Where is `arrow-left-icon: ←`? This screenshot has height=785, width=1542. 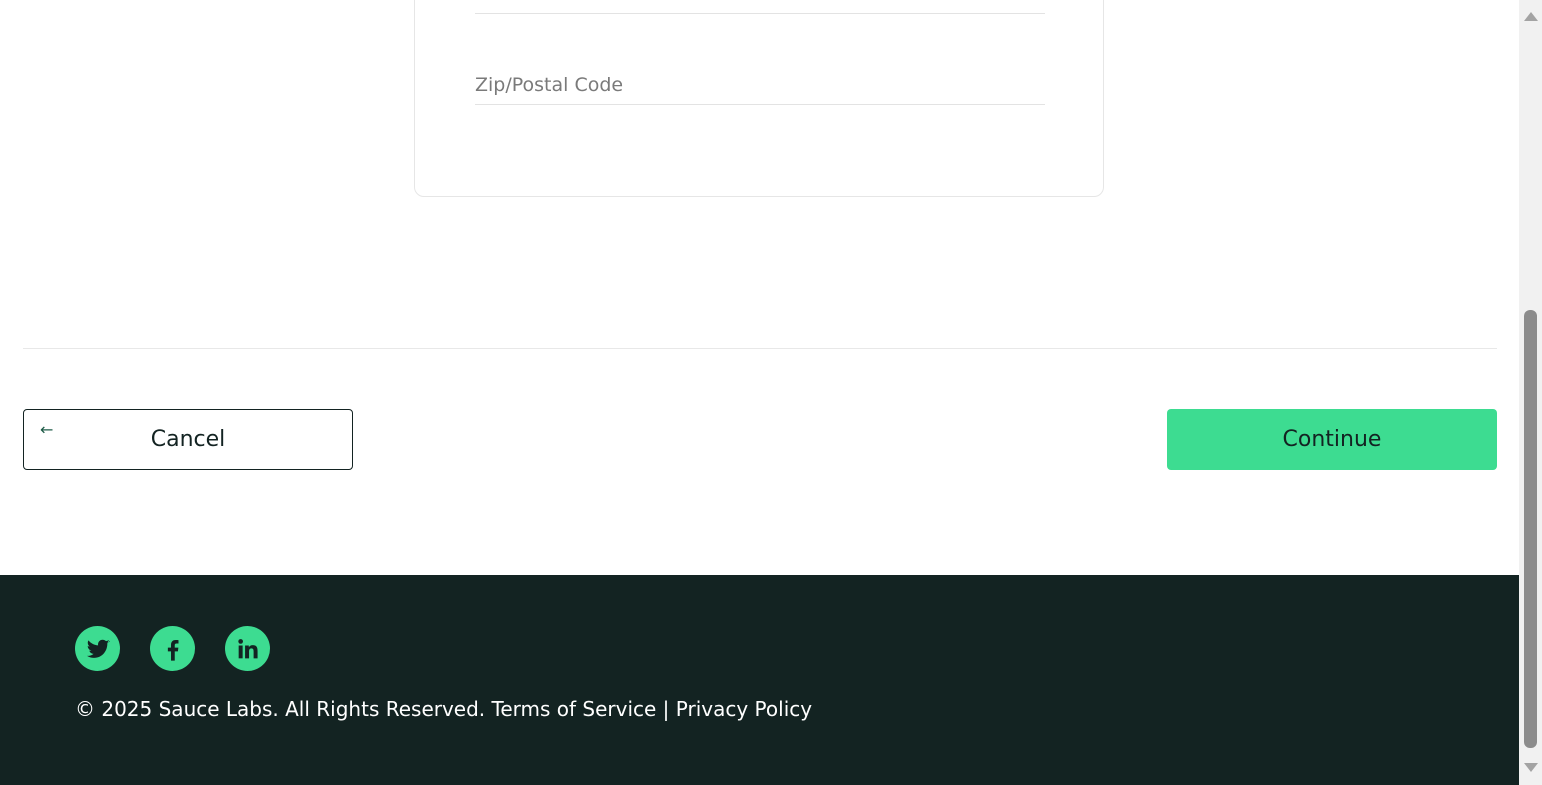
arrow-left-icon: ← is located at coordinates (47, 429).